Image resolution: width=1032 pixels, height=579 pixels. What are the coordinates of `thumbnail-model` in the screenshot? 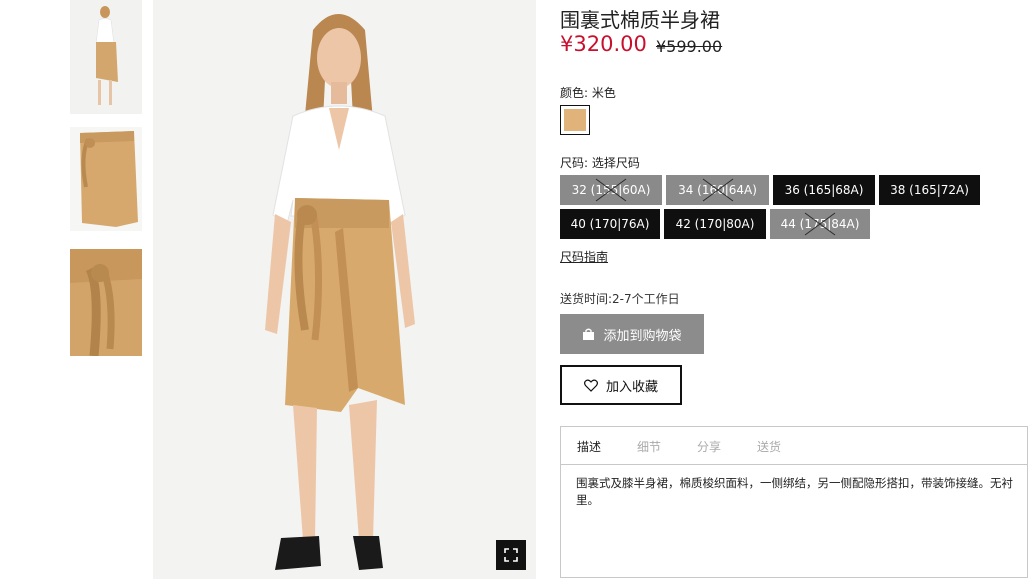 It's located at (106, 57).